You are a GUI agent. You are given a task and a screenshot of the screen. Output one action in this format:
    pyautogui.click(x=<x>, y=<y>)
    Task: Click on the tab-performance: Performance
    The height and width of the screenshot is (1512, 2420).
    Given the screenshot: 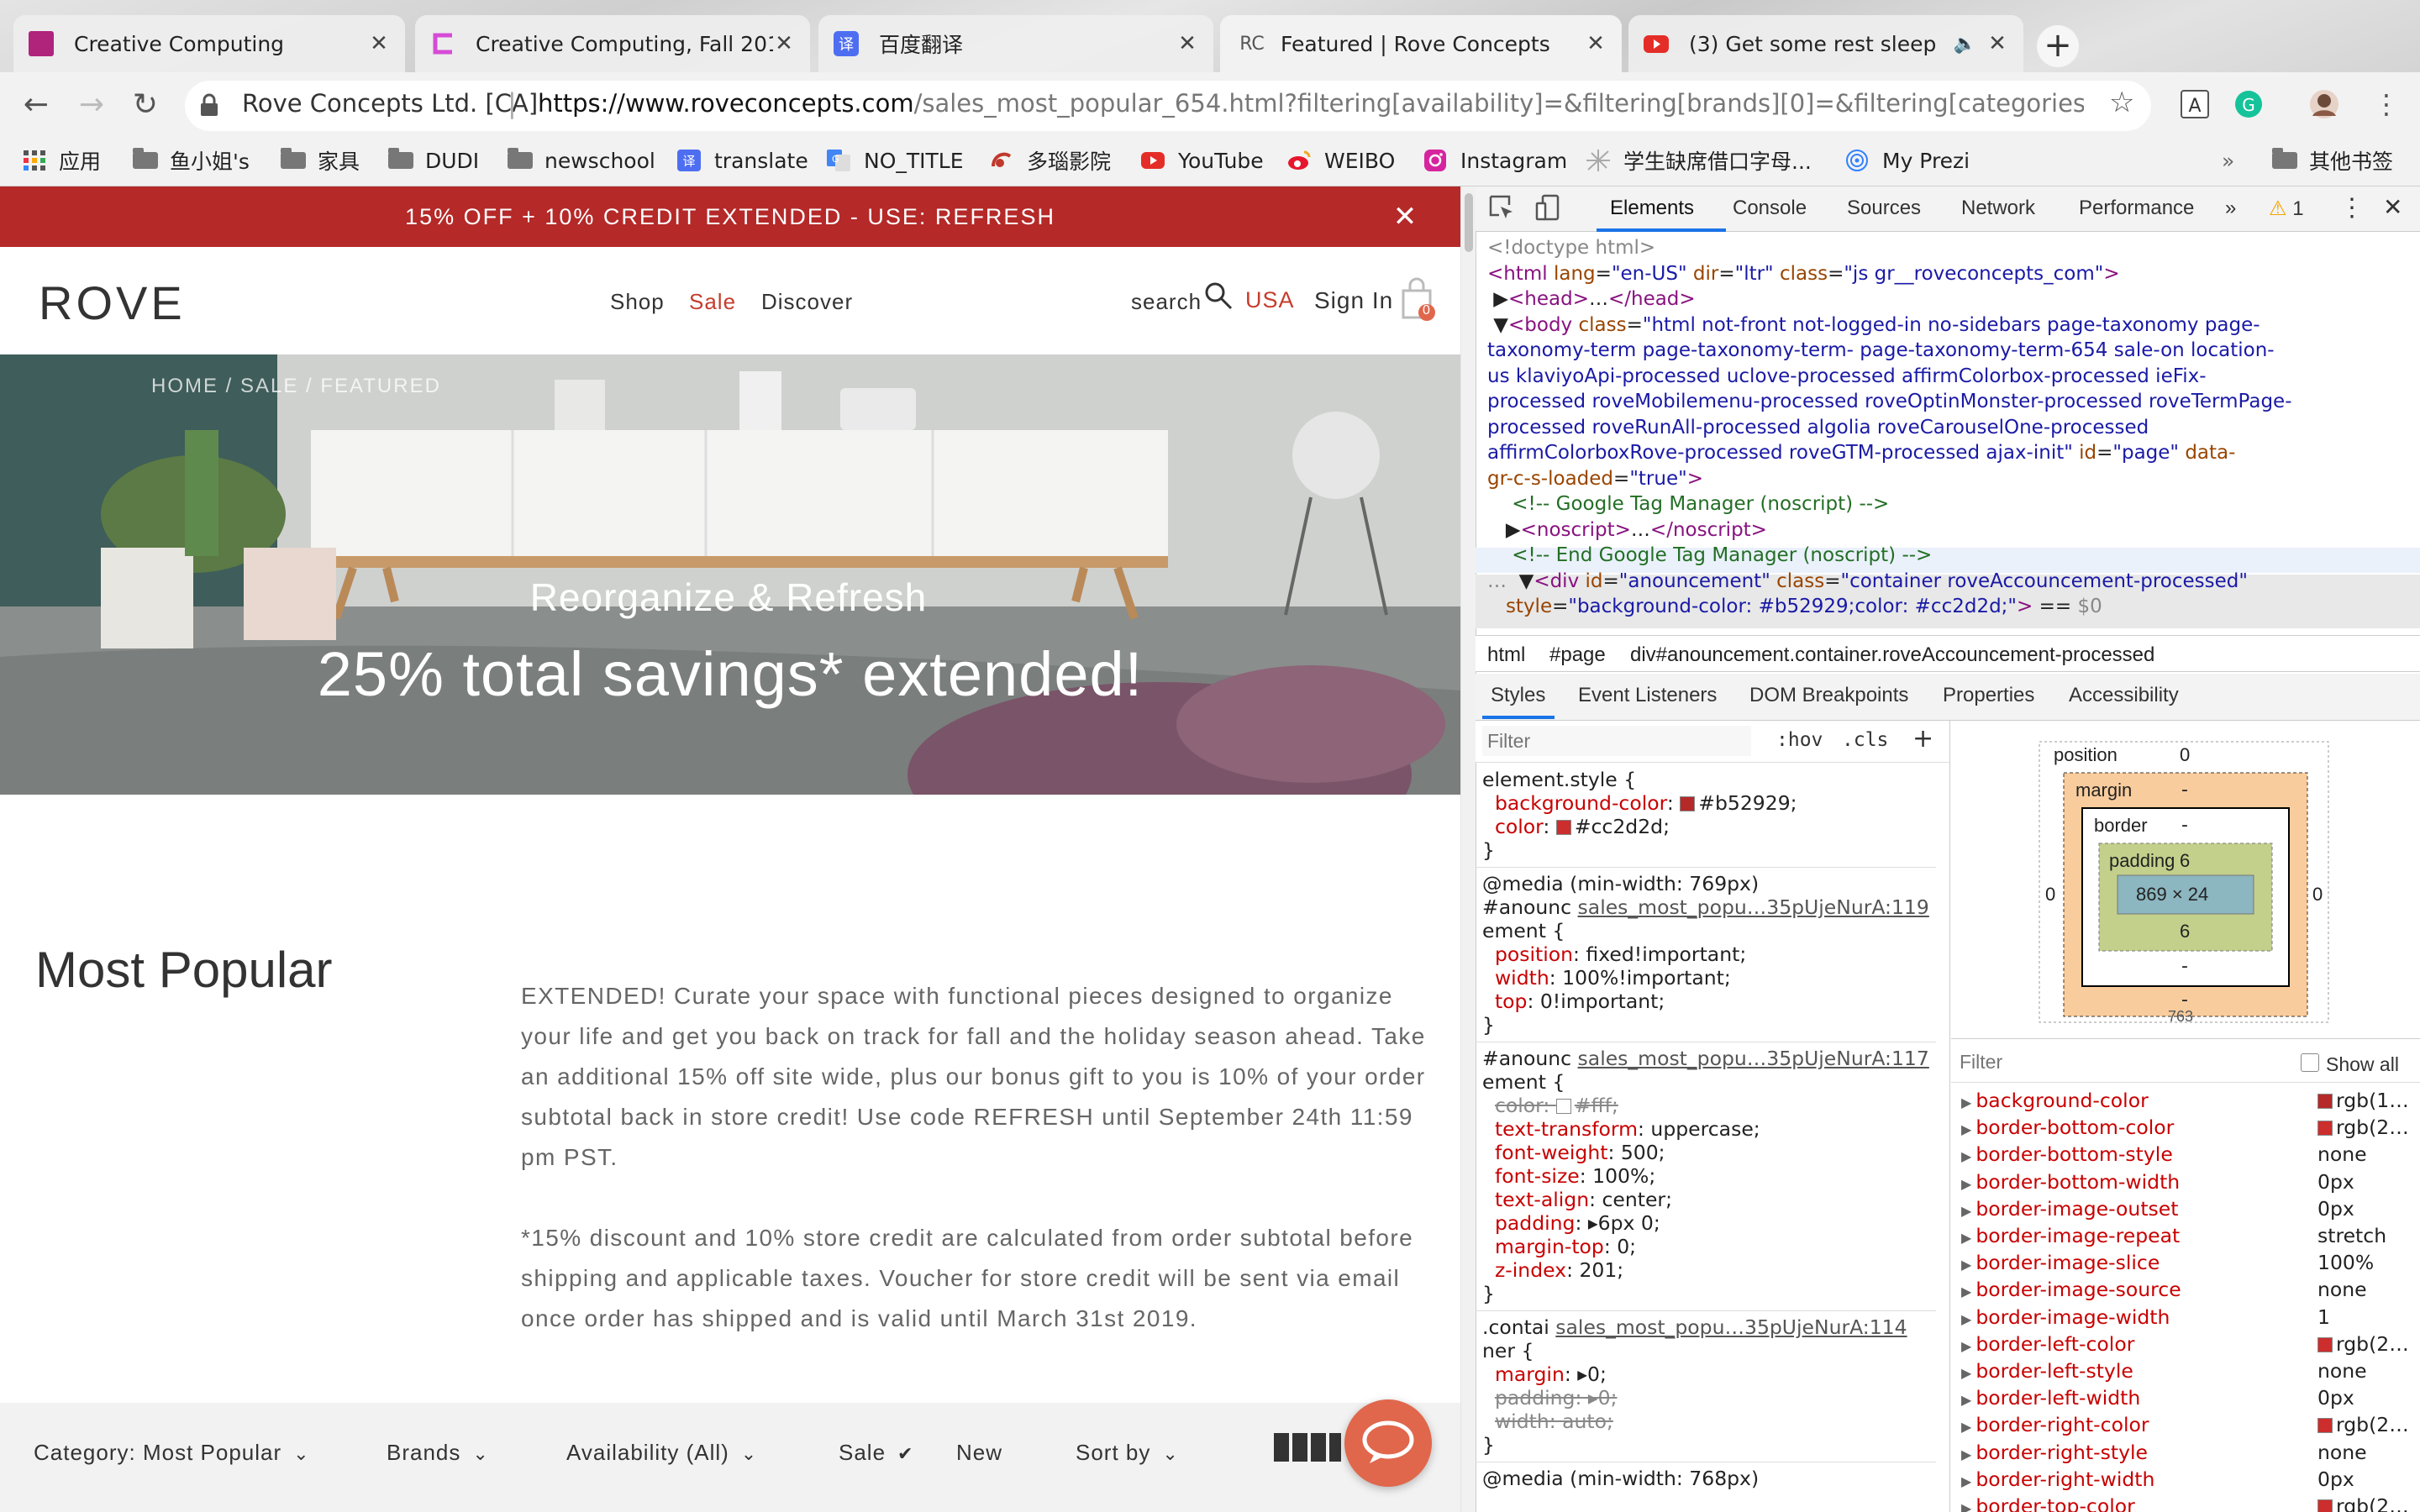 What is the action you would take?
    pyautogui.click(x=2136, y=208)
    